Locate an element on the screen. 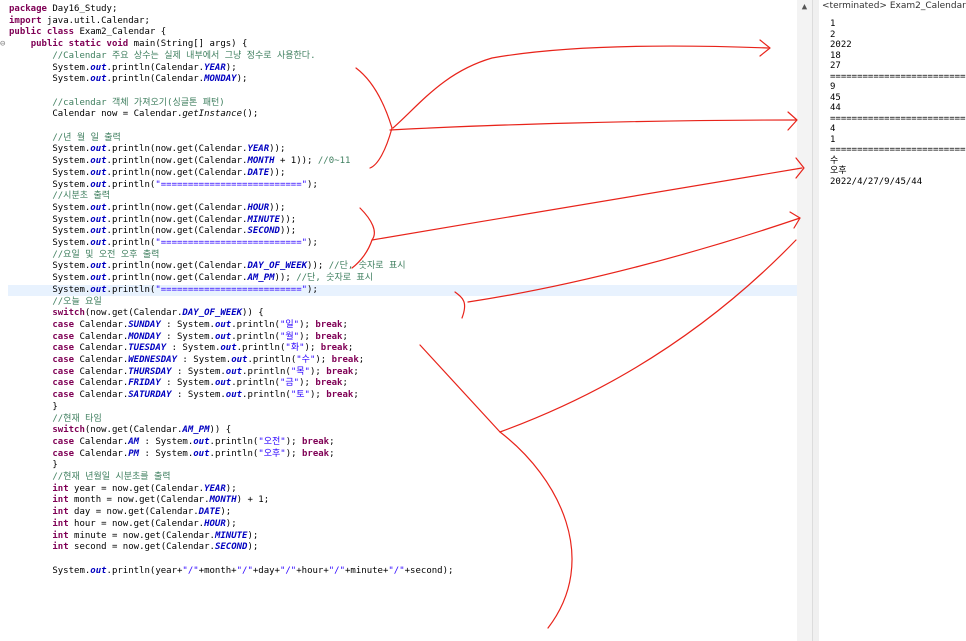 The image size is (966, 641). code-line: switch(now.get(Calendar.AM_PM)) { is located at coordinates (120, 430).